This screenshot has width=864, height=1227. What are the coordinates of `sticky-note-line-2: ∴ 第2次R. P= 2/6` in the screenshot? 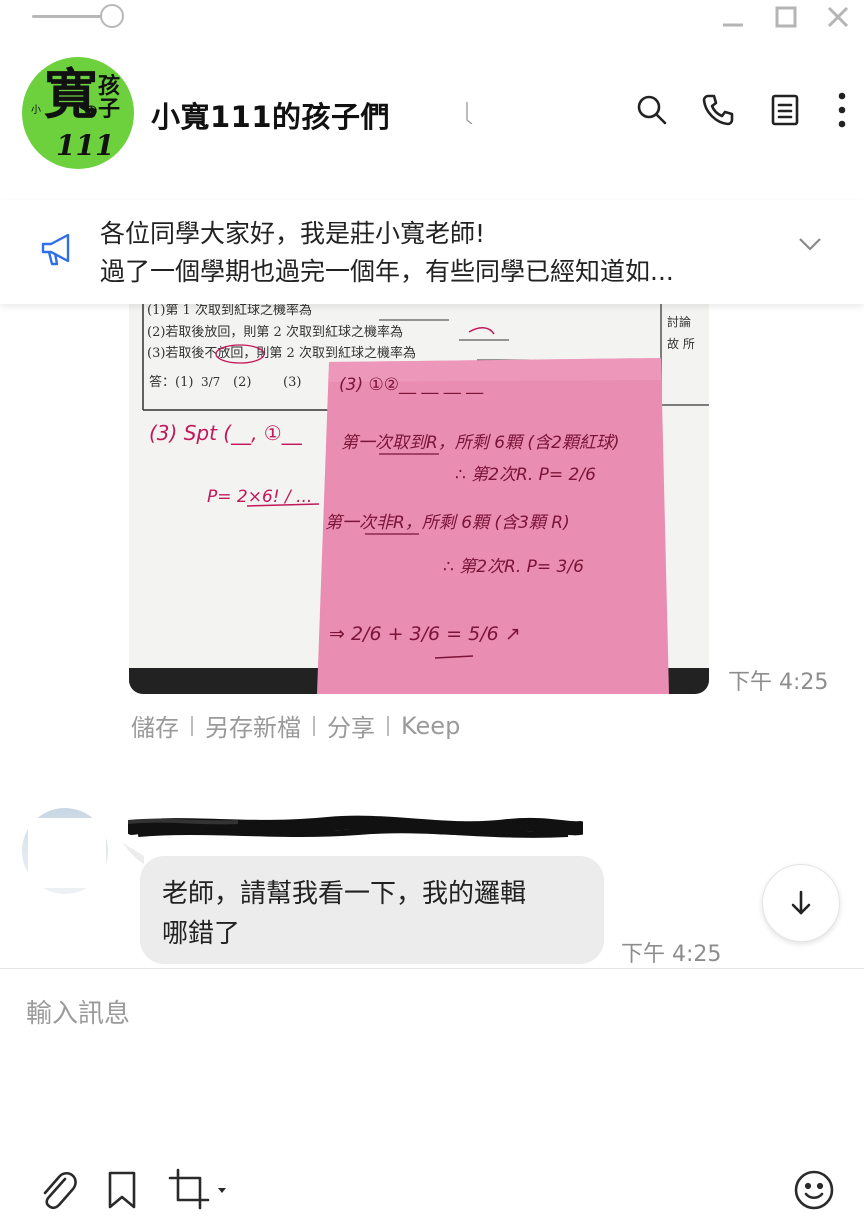 It's located at (525, 475).